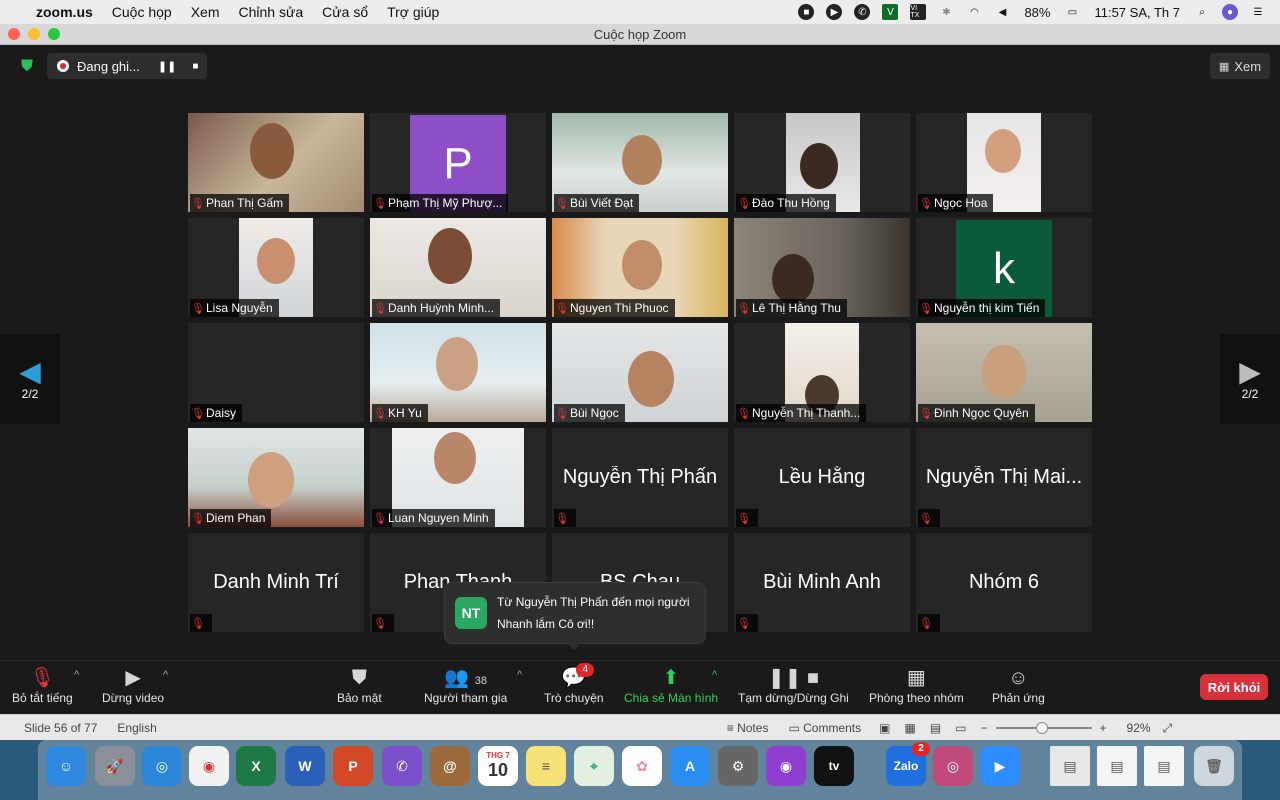 This screenshot has height=800, width=1280. Describe the element at coordinates (27, 67) in the screenshot. I see `encryption-shield-icon: ⛊` at that location.